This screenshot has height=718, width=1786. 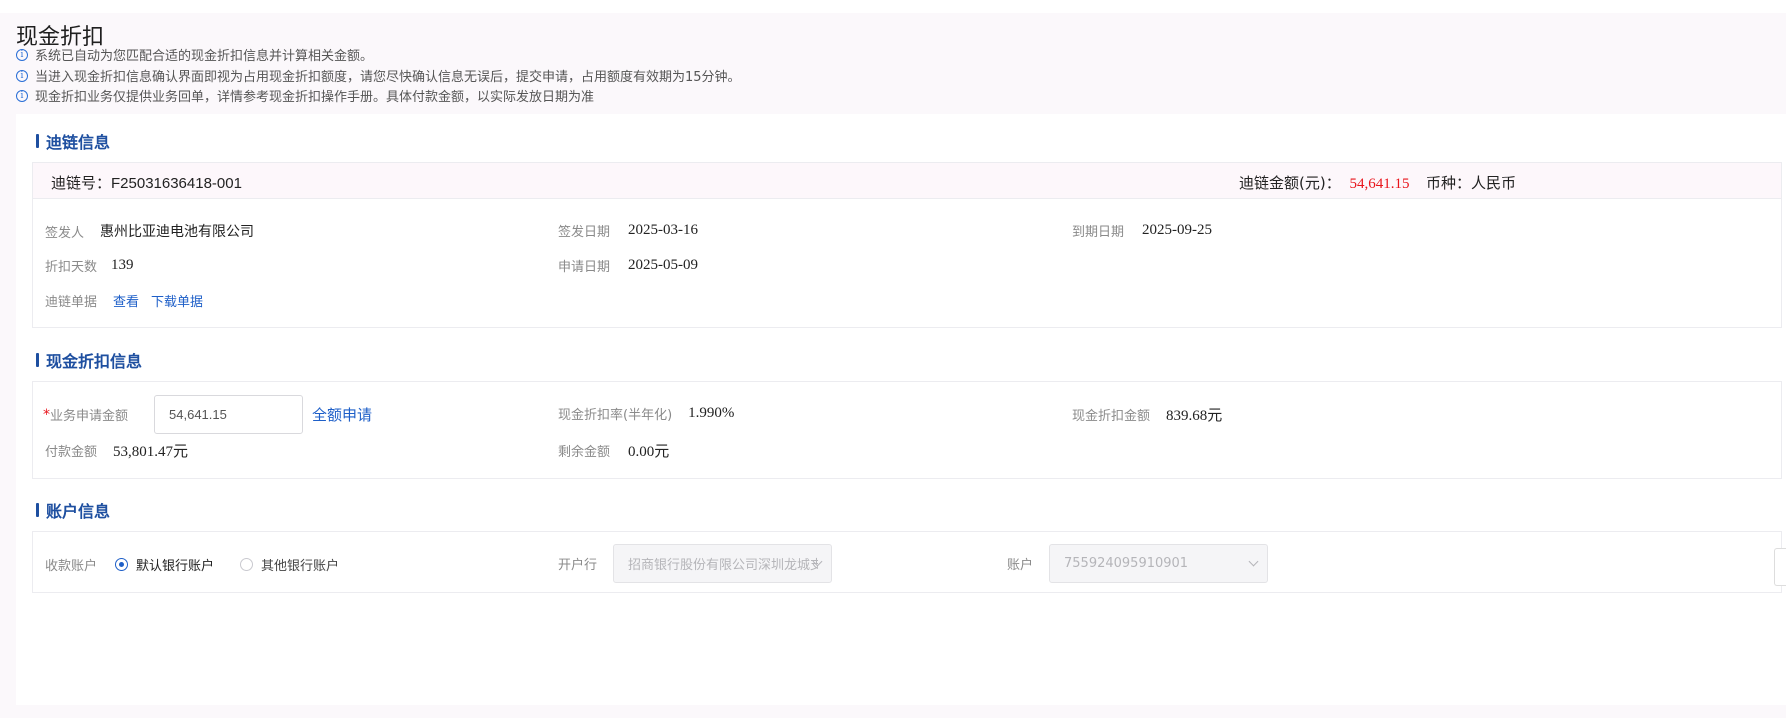 I want to click on section-chain-title: 迪链信息, so click(x=73, y=141).